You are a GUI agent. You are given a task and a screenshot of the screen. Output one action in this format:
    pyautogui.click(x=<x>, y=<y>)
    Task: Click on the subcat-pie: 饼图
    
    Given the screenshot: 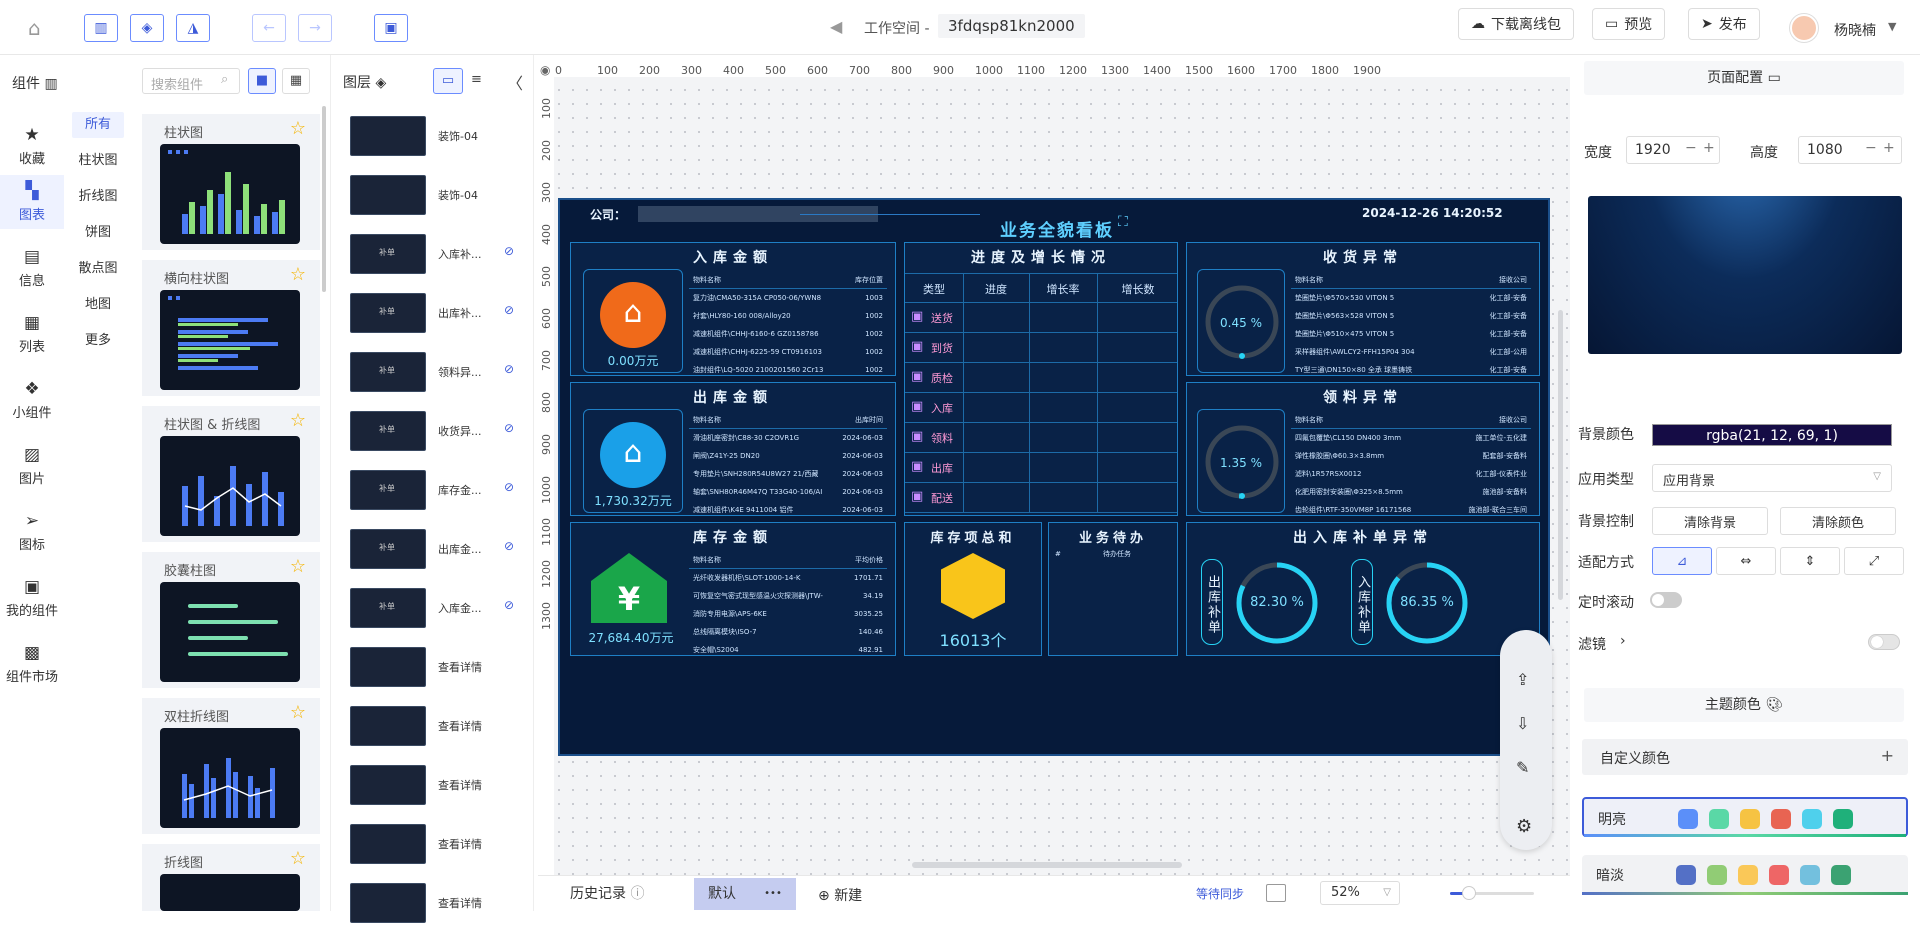 What is the action you would take?
    pyautogui.click(x=98, y=233)
    